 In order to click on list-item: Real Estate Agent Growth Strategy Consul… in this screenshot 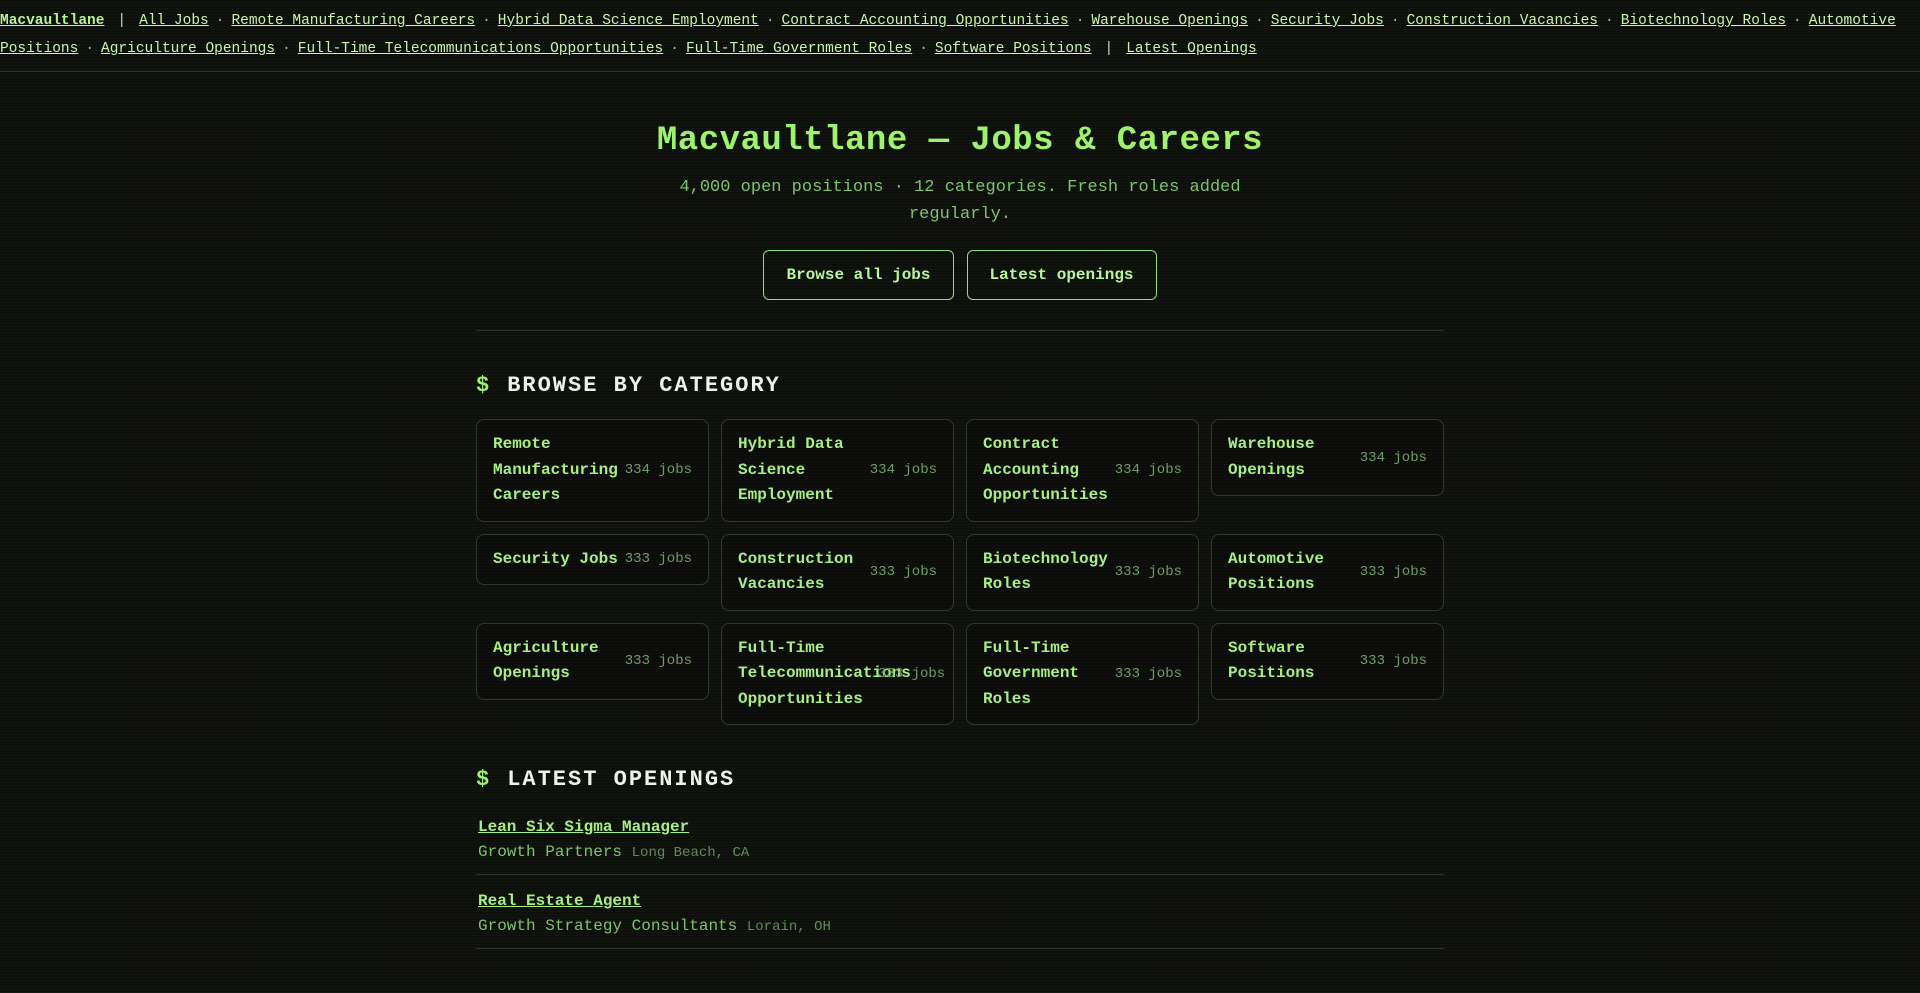, I will do `click(960, 918)`.